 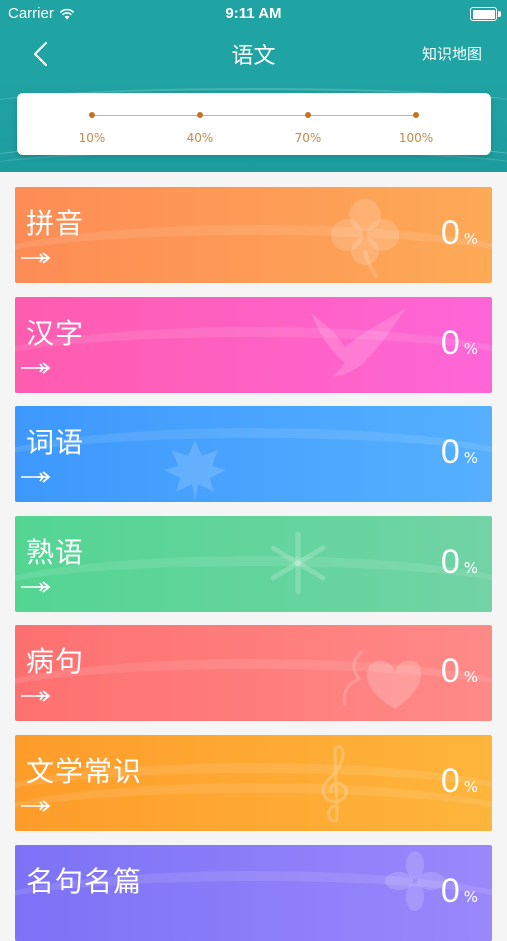 What do you see at coordinates (253, 673) in the screenshot?
I see `category-card-bingju: 病句 0 %` at bounding box center [253, 673].